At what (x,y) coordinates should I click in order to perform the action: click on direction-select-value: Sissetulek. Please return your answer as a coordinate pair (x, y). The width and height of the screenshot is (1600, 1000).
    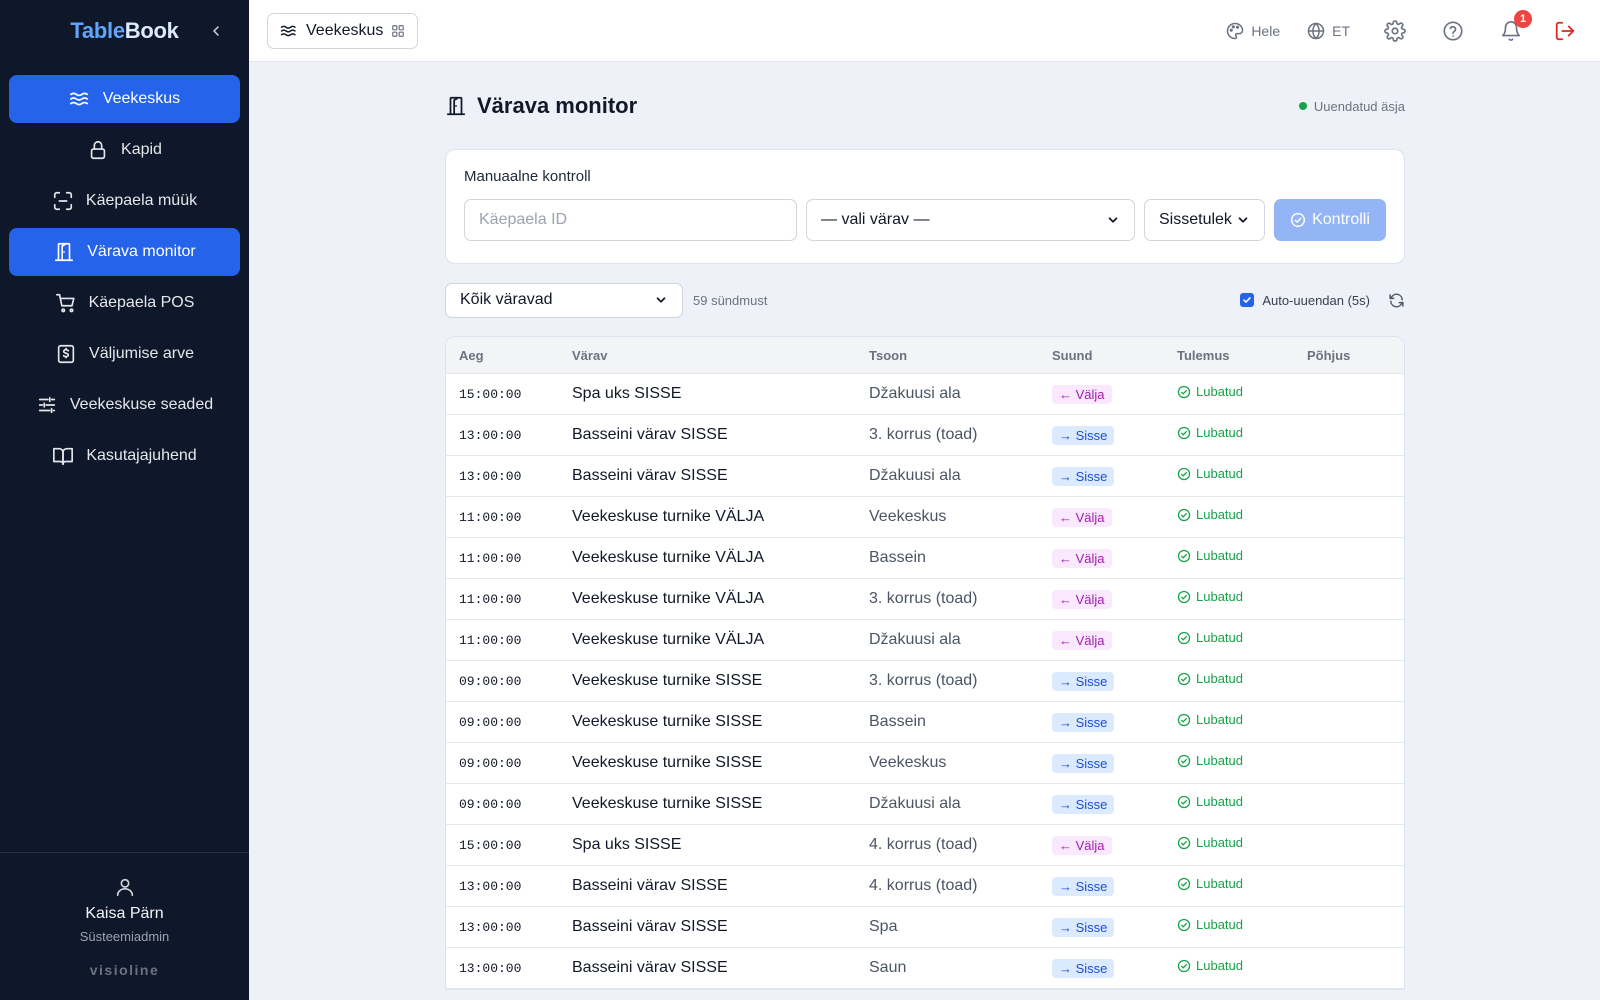
    Looking at the image, I should click on (1195, 219).